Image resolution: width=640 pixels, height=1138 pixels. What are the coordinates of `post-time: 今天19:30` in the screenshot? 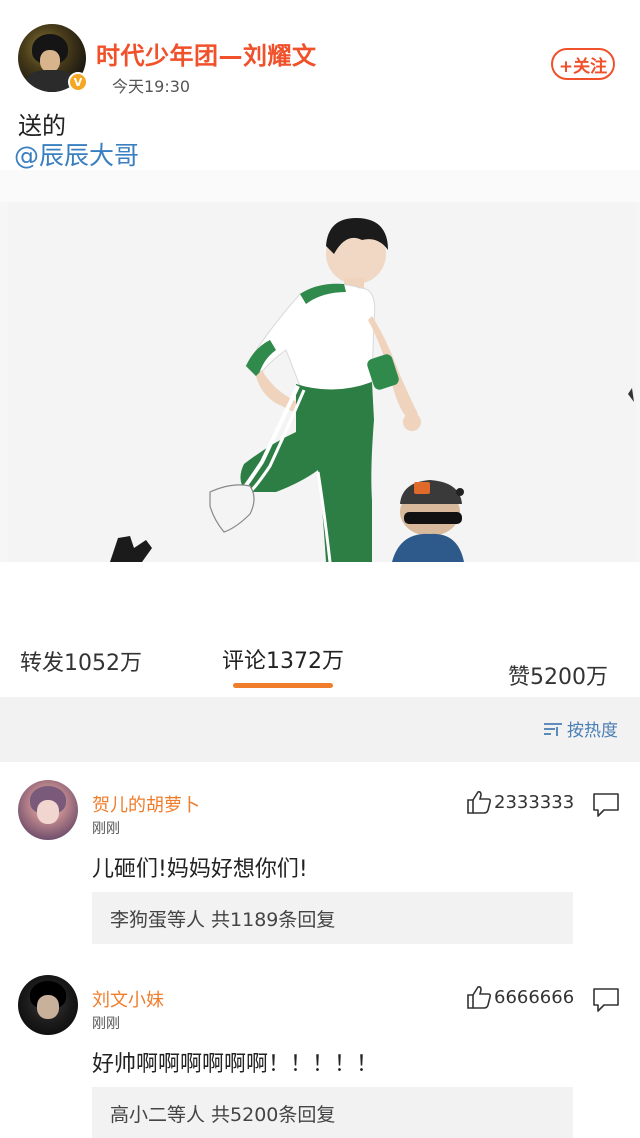 It's located at (151, 86).